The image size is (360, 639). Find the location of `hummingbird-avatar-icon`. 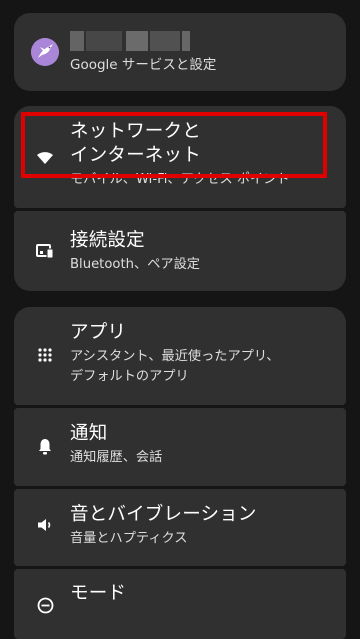

hummingbird-avatar-icon is located at coordinates (45, 52).